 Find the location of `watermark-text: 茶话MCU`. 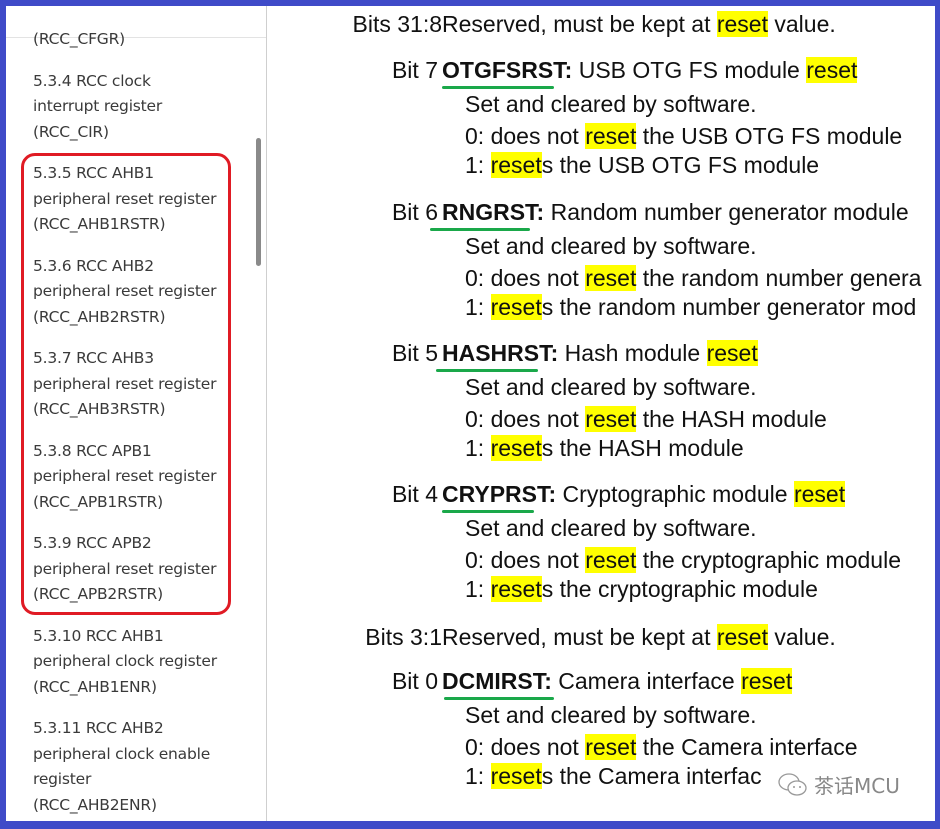

watermark-text: 茶话MCU is located at coordinates (857, 786).